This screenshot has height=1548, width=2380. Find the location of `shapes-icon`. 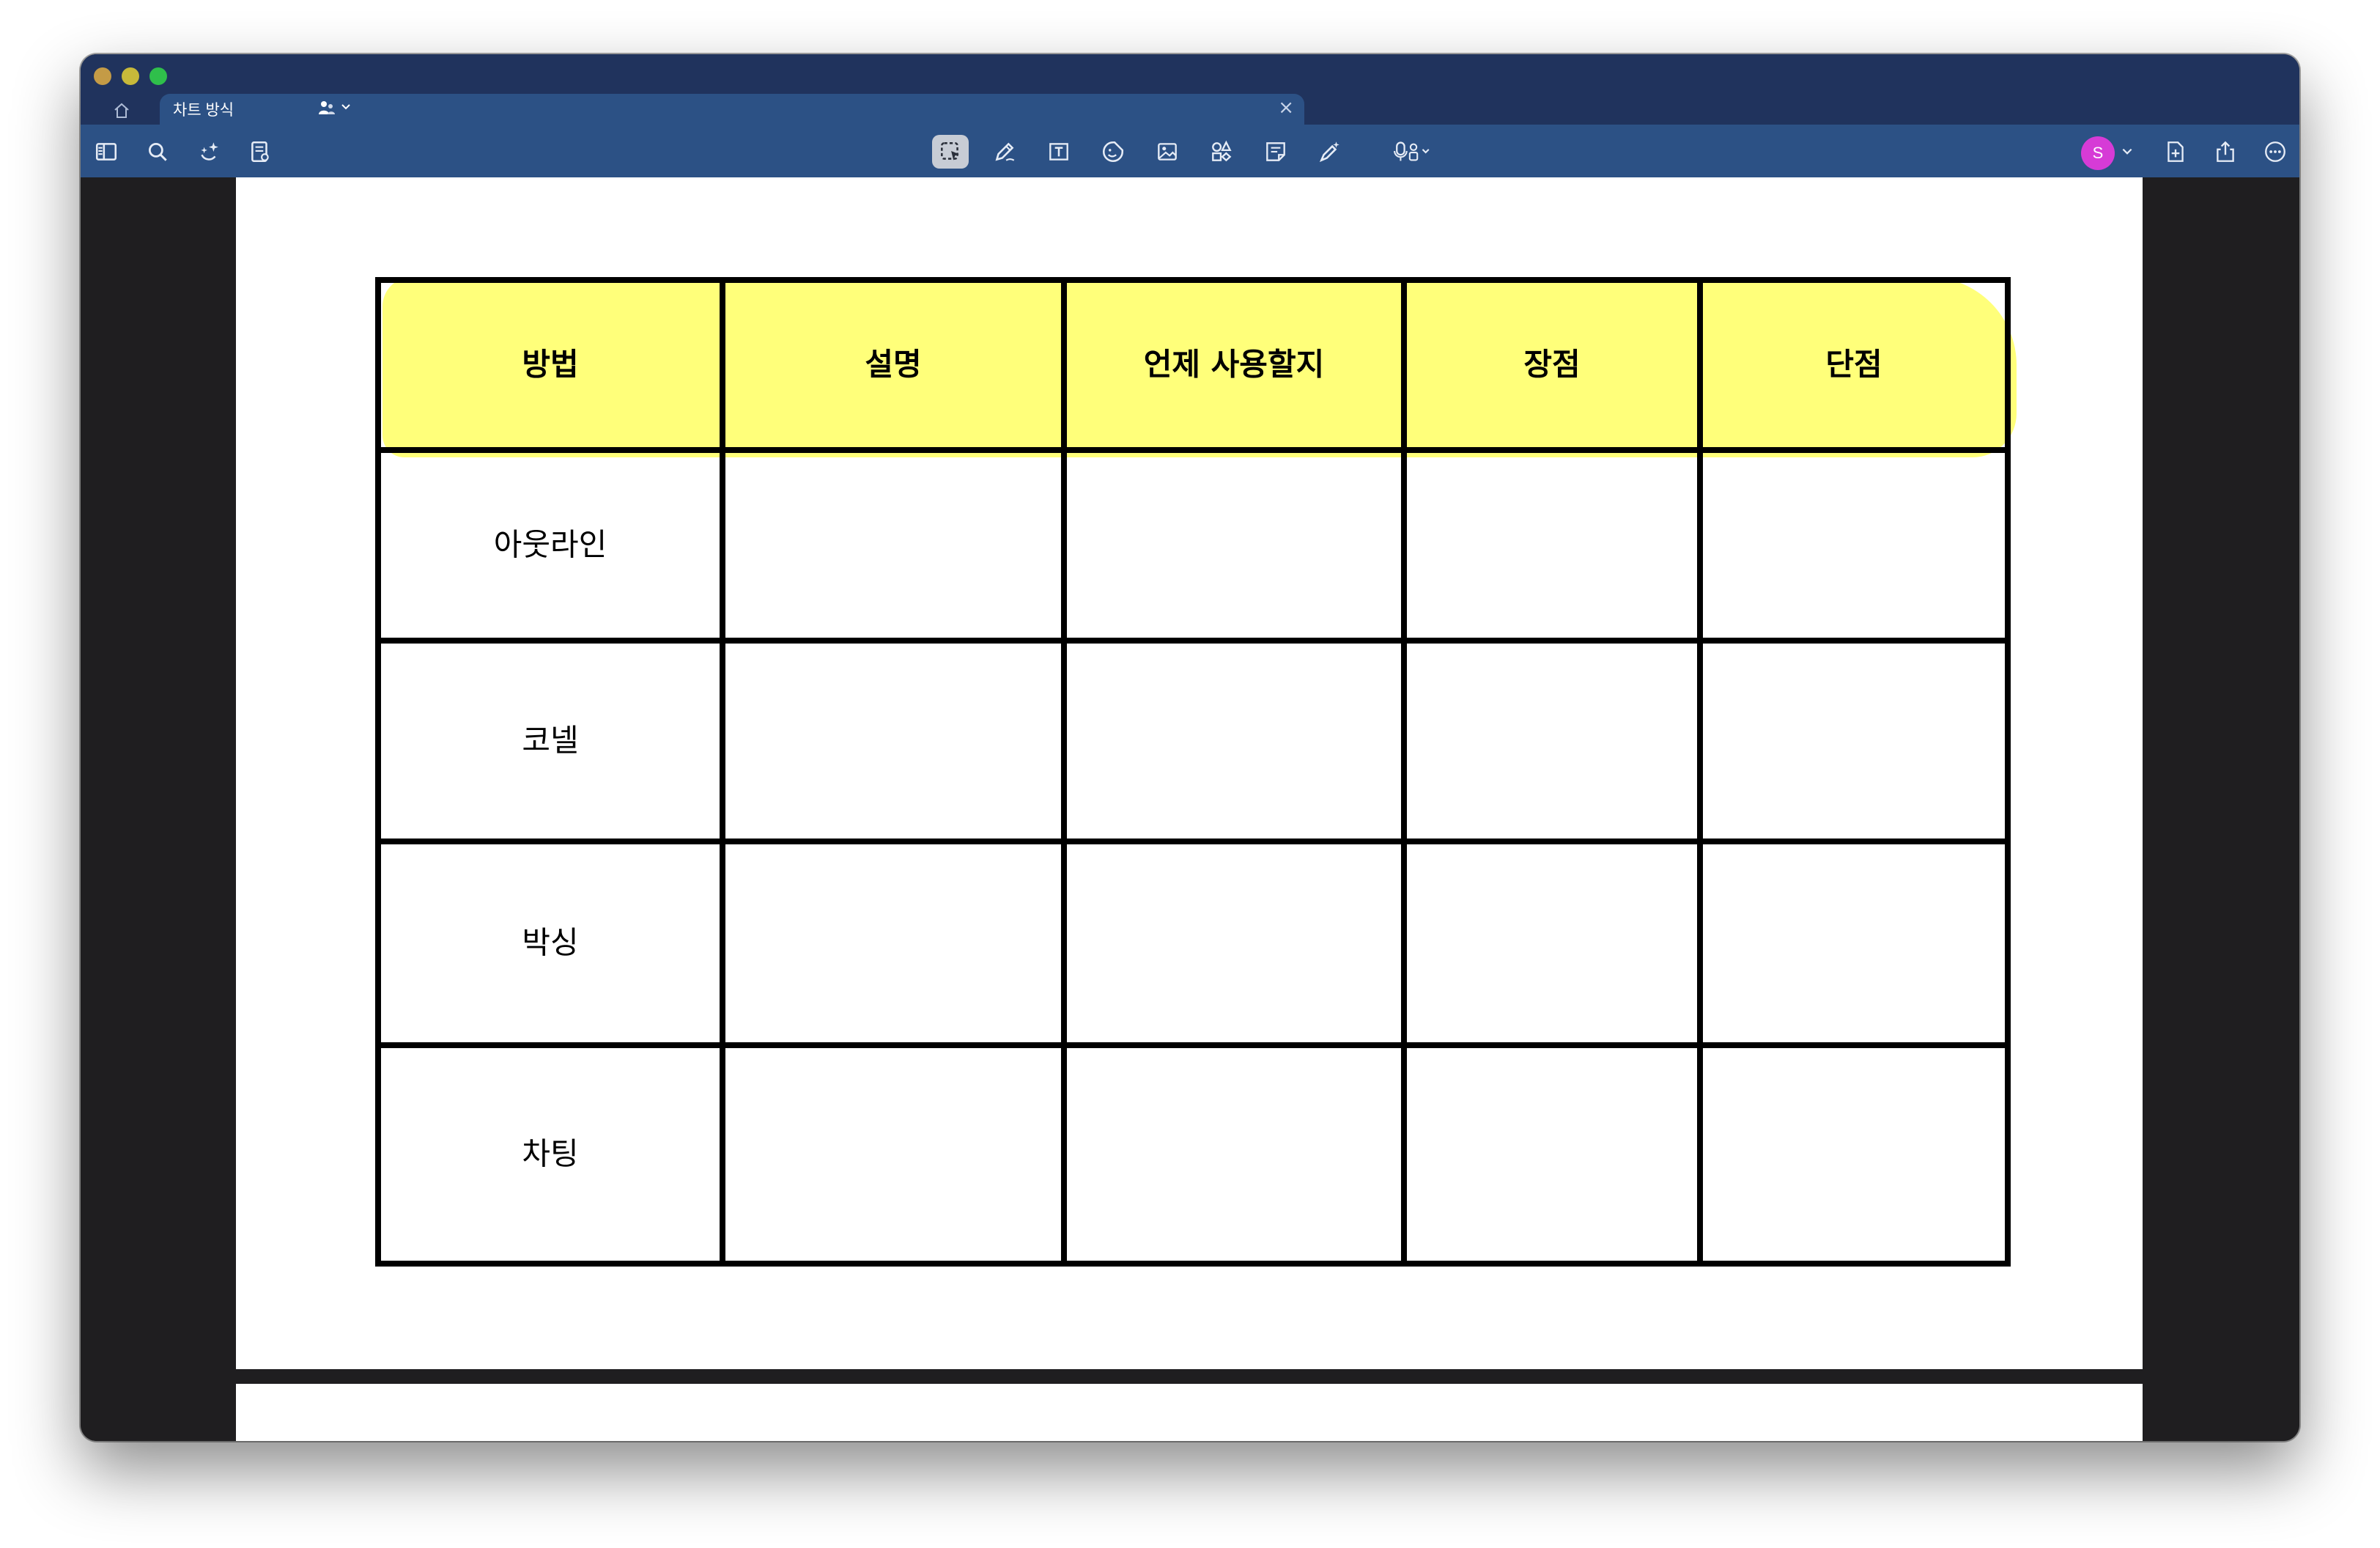

shapes-icon is located at coordinates (1222, 151).